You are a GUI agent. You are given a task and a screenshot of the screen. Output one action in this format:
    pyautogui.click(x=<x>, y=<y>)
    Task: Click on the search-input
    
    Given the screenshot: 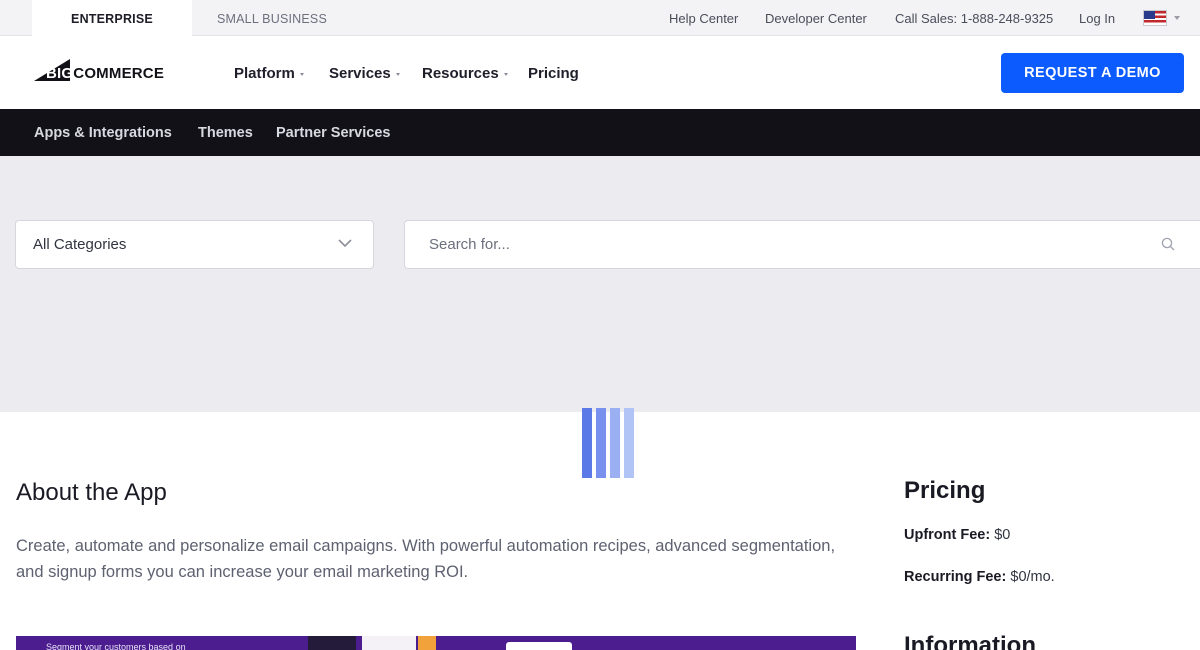 What is the action you would take?
    pyautogui.click(x=775, y=244)
    